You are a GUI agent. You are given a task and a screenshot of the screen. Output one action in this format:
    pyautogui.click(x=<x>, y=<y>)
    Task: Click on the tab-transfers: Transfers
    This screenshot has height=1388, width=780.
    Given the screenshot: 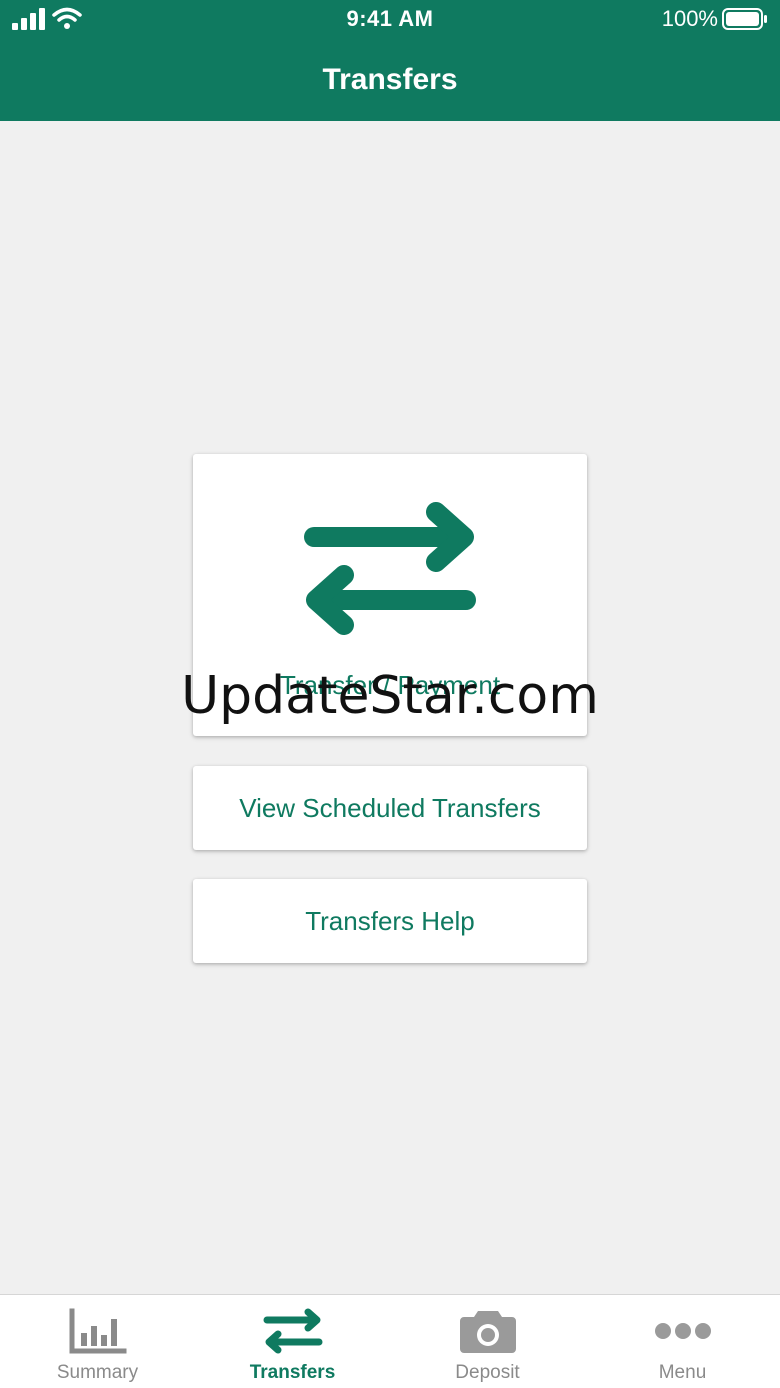 What is the action you would take?
    pyautogui.click(x=292, y=1341)
    